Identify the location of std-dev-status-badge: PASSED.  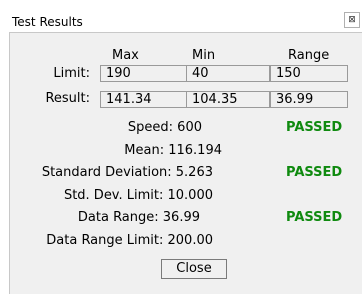
(314, 172).